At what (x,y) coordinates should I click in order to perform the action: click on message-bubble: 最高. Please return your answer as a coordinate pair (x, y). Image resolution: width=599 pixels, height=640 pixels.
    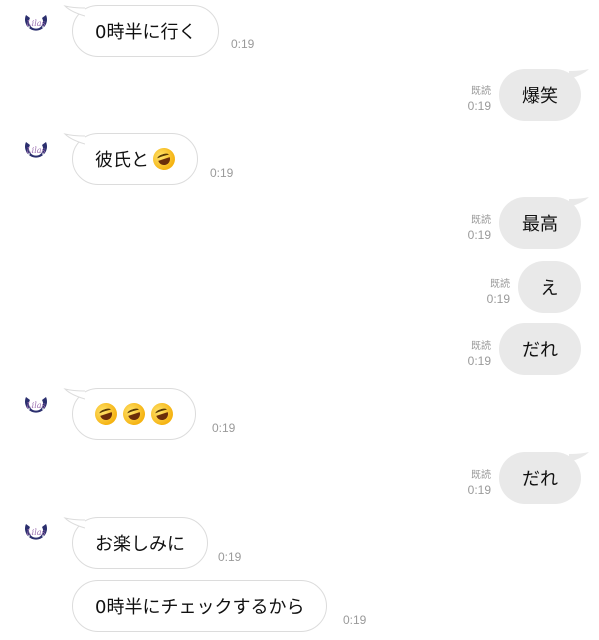
    Looking at the image, I should click on (544, 223).